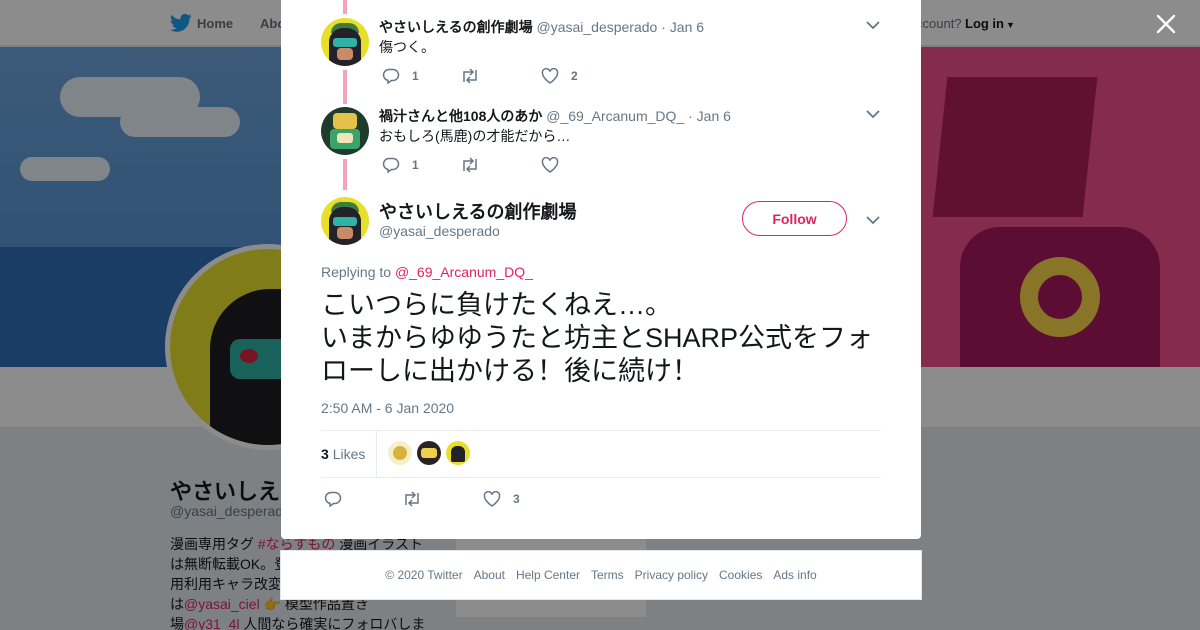 The width and height of the screenshot is (1200, 630). Describe the element at coordinates (349, 454) in the screenshot. I see `likes-label: Likes` at that location.